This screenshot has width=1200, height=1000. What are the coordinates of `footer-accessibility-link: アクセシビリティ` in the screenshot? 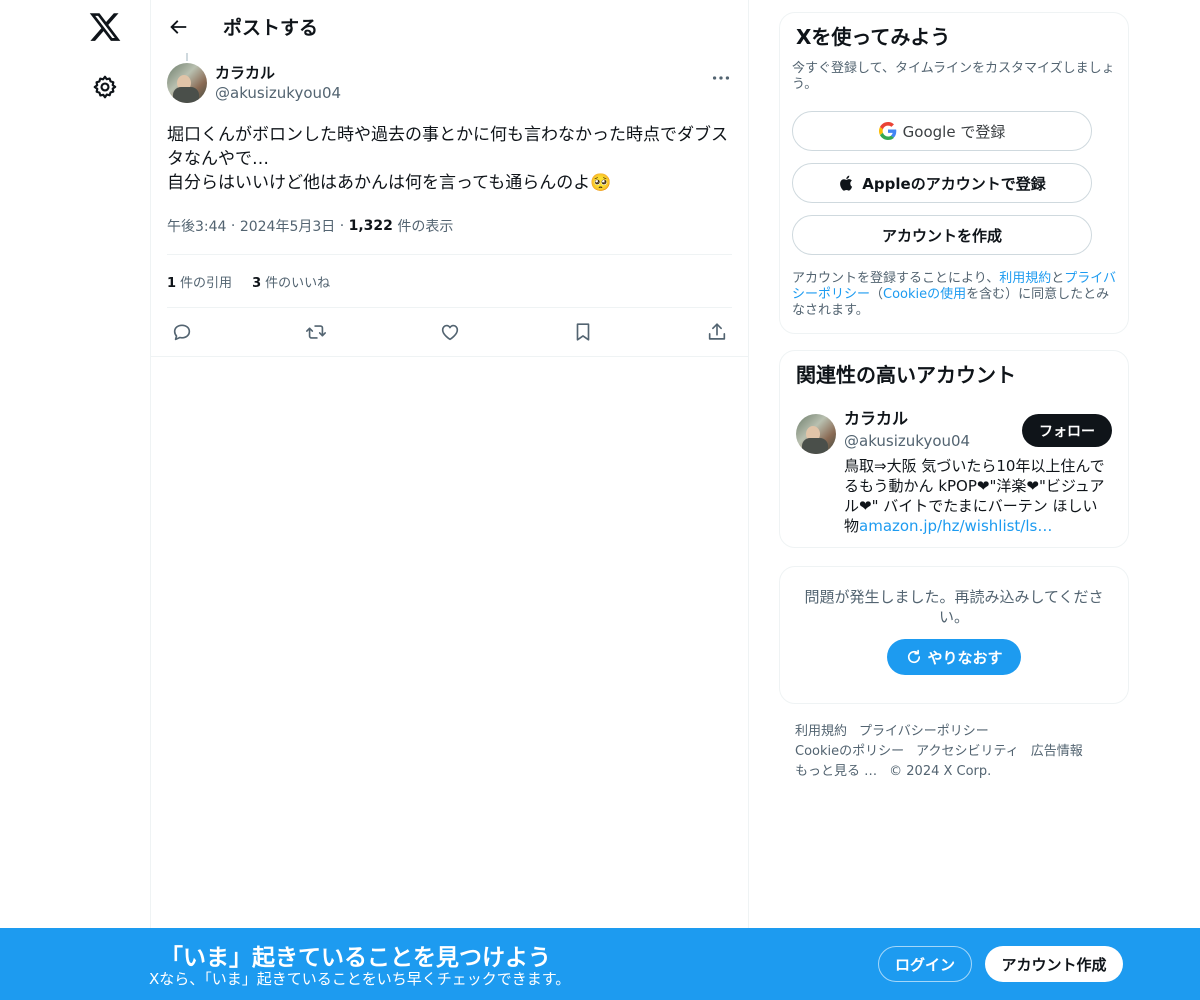 It's located at (967, 751).